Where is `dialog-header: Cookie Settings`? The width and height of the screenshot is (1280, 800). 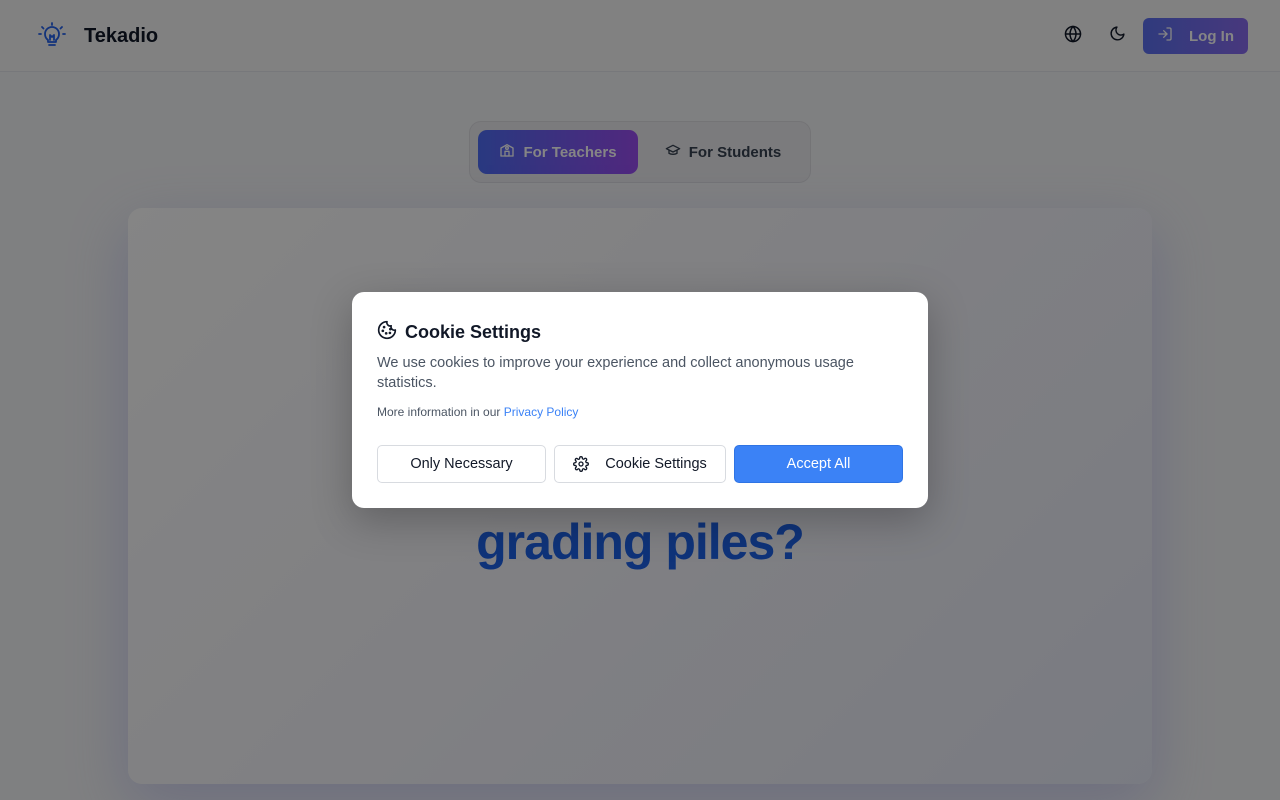 dialog-header: Cookie Settings is located at coordinates (459, 332).